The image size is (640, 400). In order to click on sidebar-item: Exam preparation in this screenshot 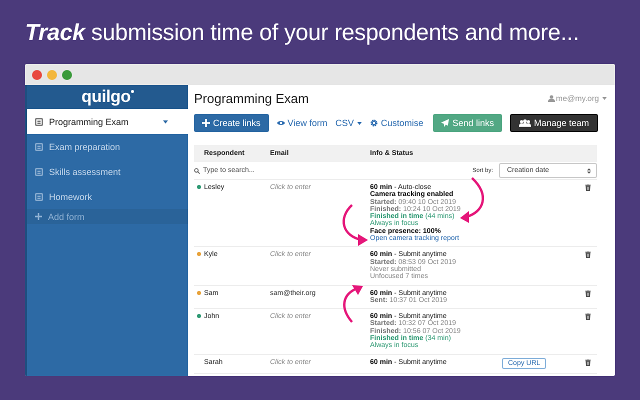, I will do `click(107, 146)`.